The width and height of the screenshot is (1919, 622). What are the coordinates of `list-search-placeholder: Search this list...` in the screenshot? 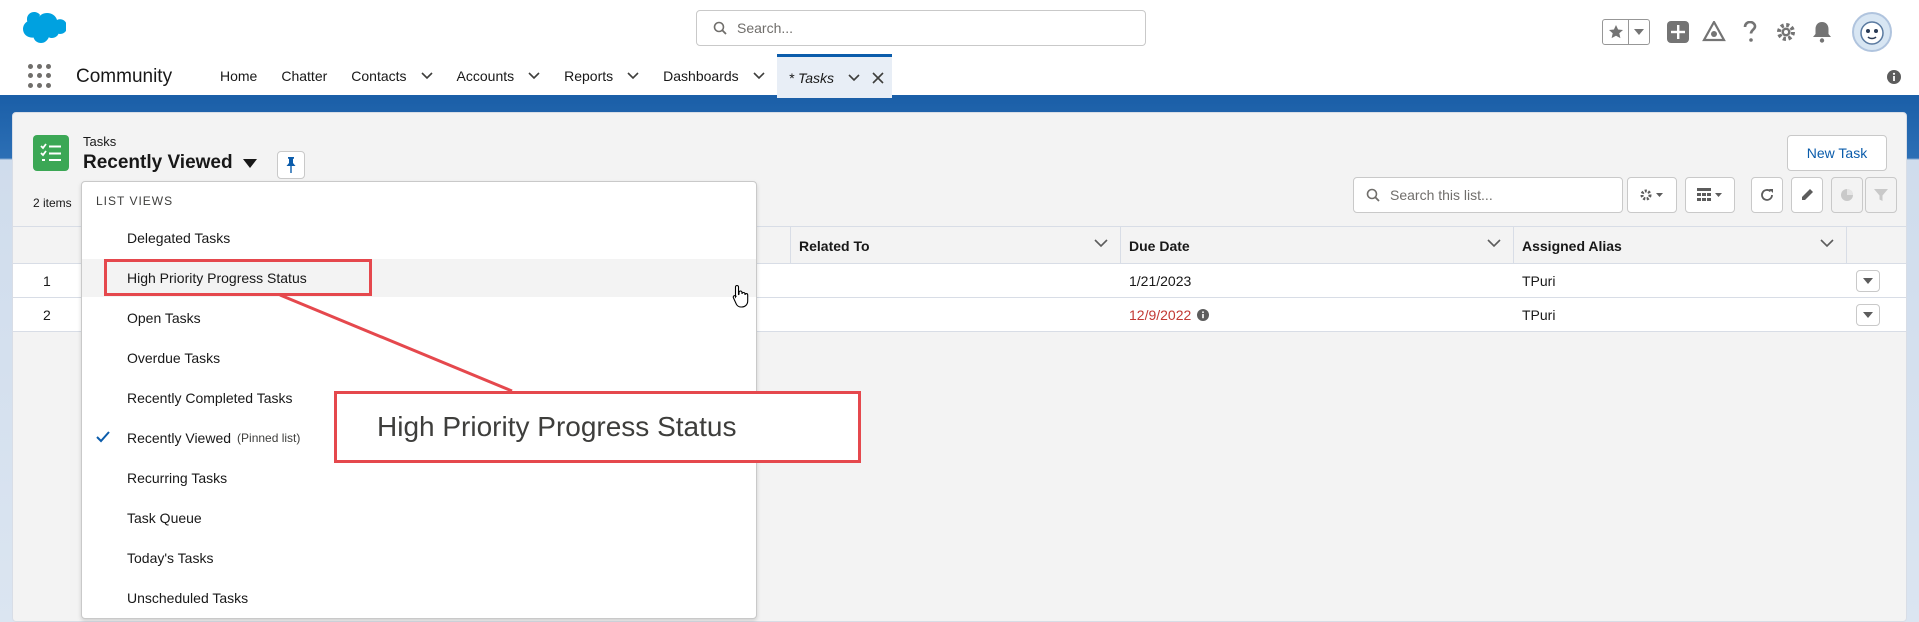 It's located at (1441, 195).